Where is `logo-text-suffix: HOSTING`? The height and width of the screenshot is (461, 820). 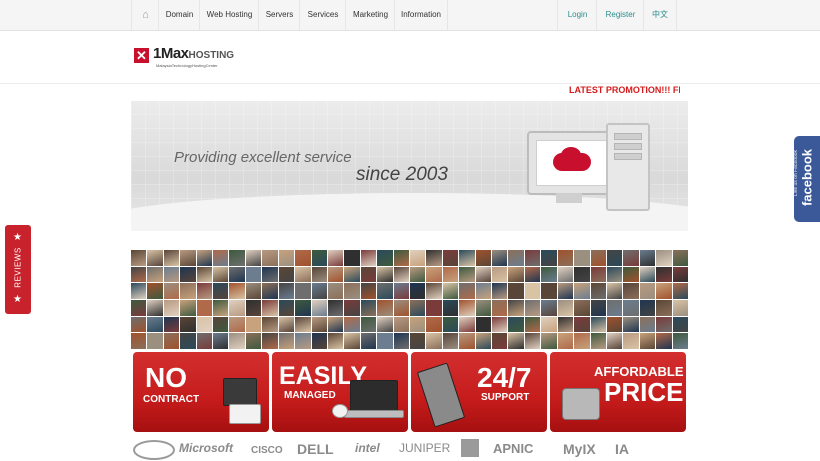 logo-text-suffix: HOSTING is located at coordinates (211, 55).